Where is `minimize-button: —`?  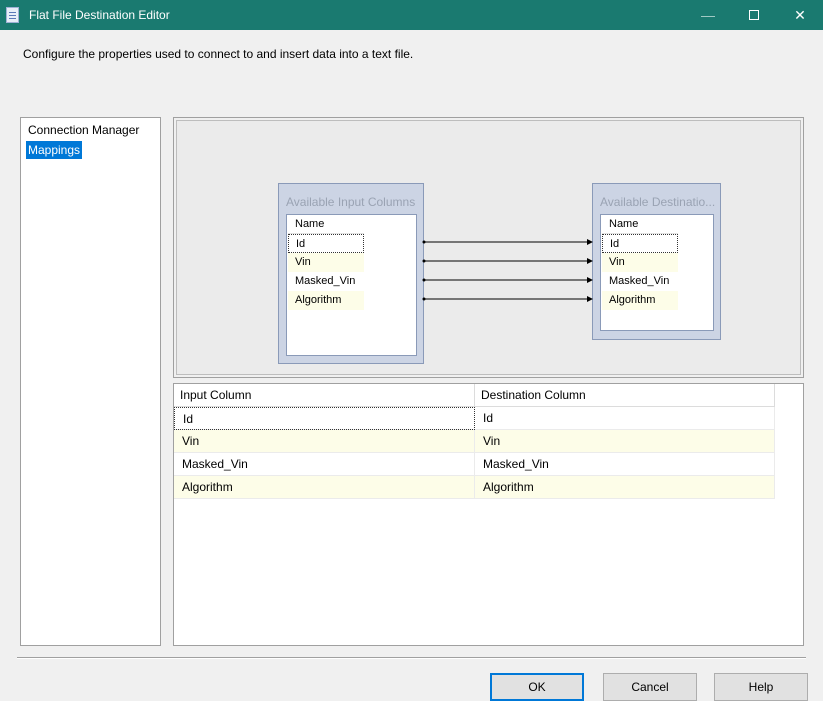 minimize-button: — is located at coordinates (708, 15).